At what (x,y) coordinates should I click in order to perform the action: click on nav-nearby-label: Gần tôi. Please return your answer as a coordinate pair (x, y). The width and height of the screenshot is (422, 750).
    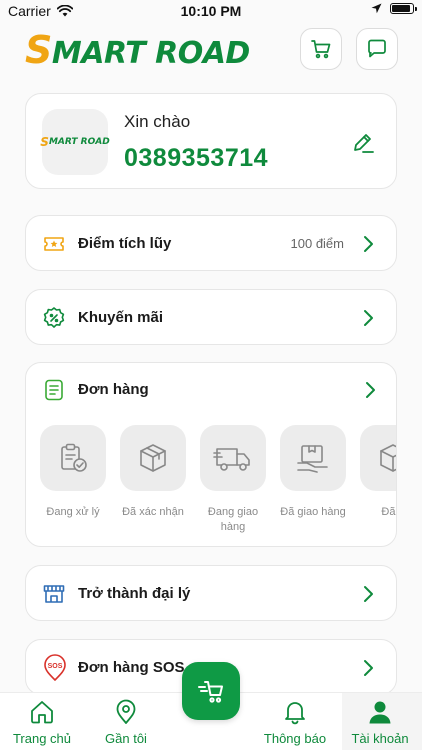
    Looking at the image, I should click on (126, 738).